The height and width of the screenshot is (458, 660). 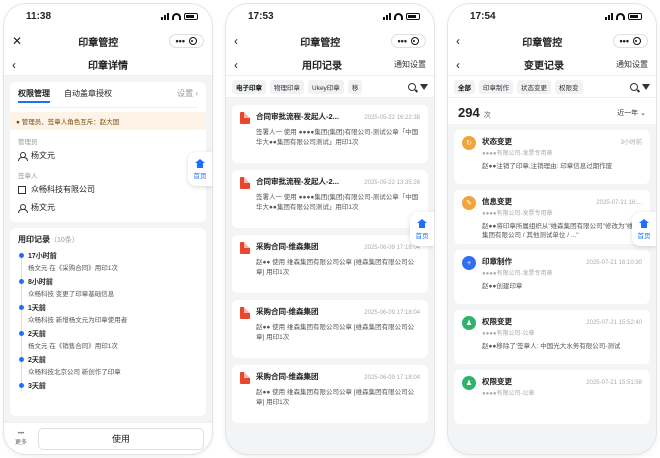 I want to click on status-bar: 11:38, so click(x=108, y=16).